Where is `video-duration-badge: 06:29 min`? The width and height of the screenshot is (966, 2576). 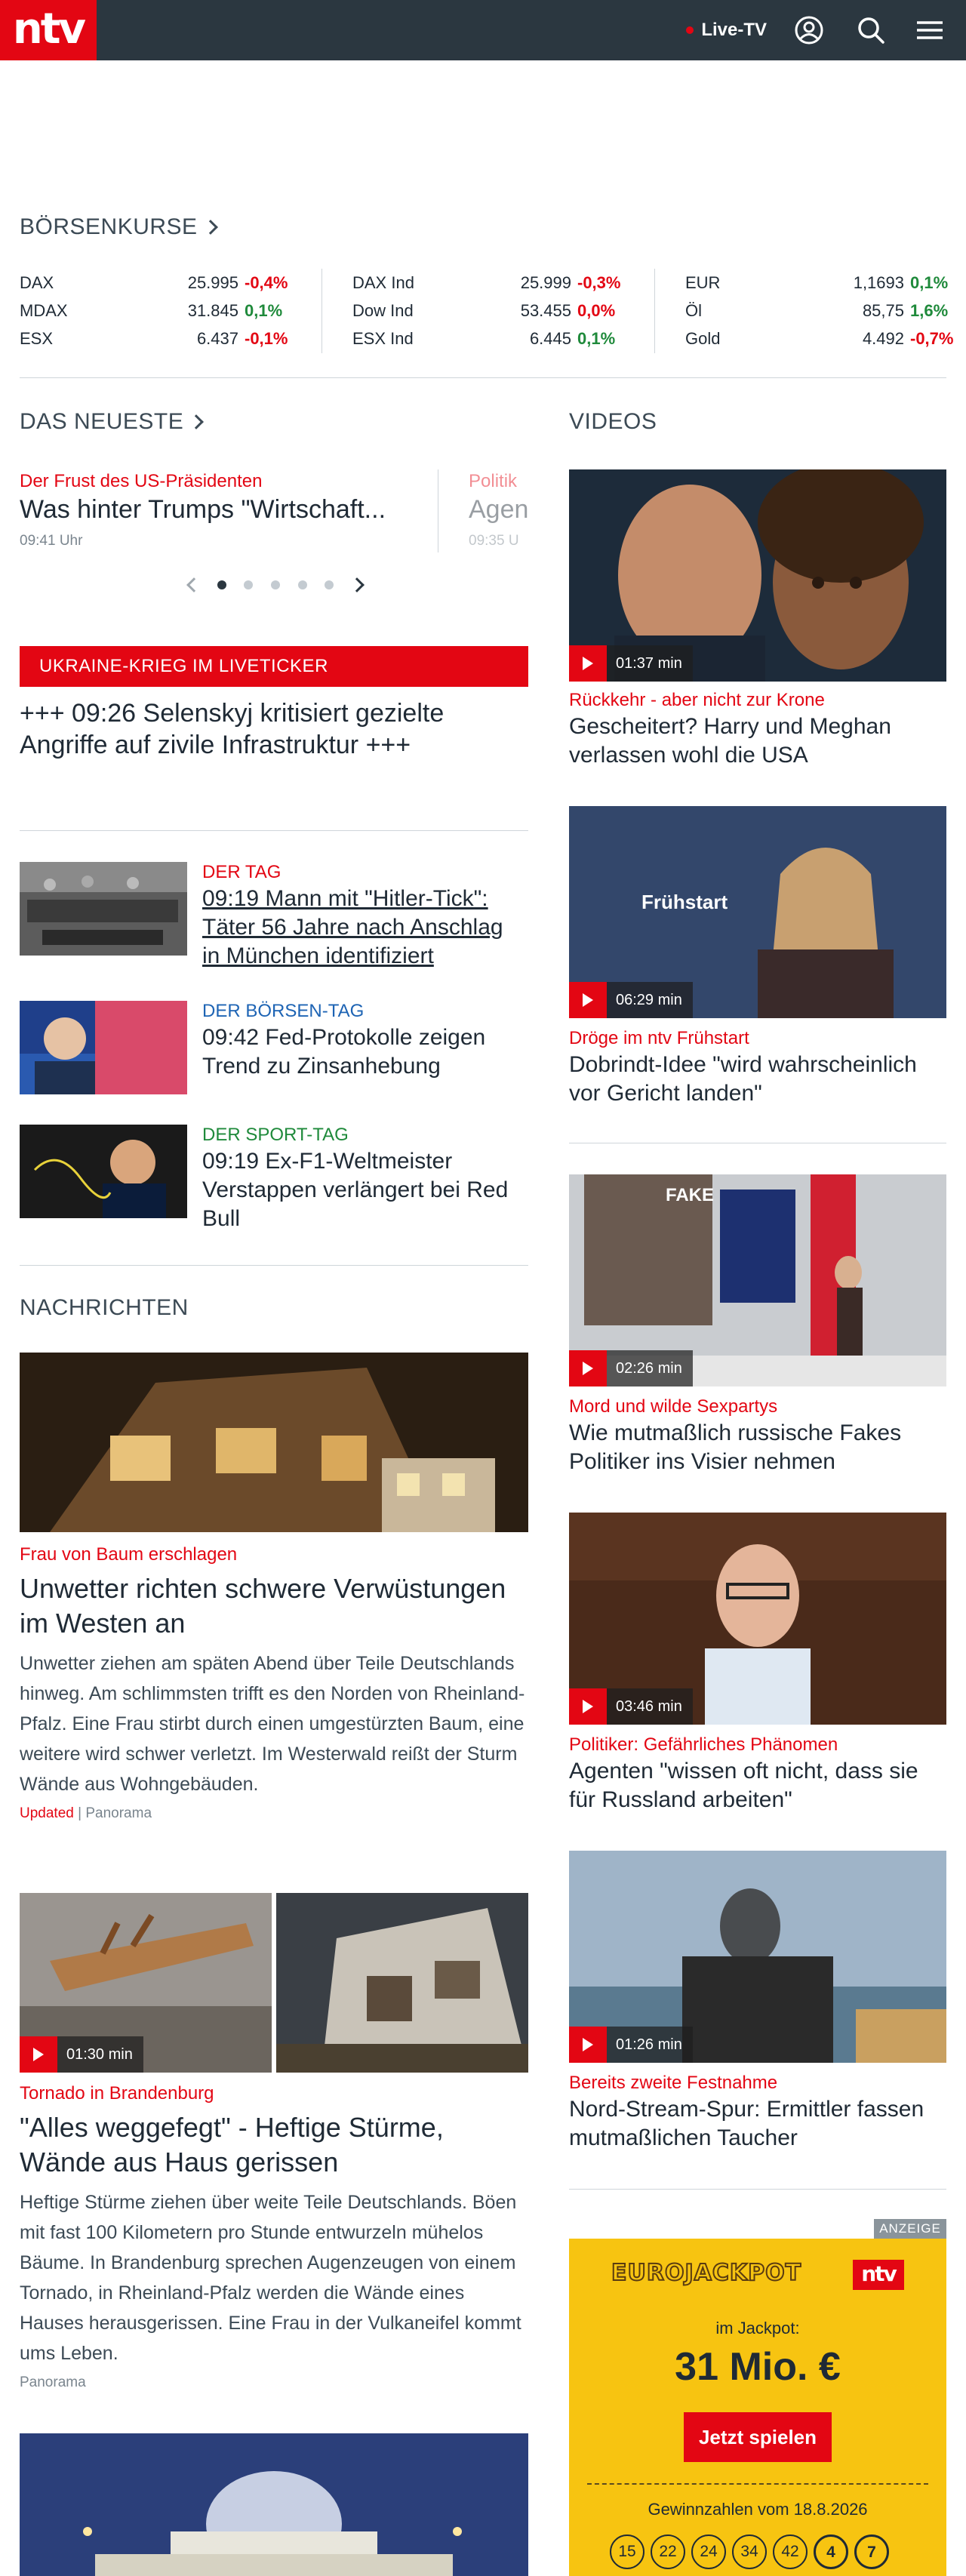
video-duration-badge: 06:29 min is located at coordinates (631, 1000).